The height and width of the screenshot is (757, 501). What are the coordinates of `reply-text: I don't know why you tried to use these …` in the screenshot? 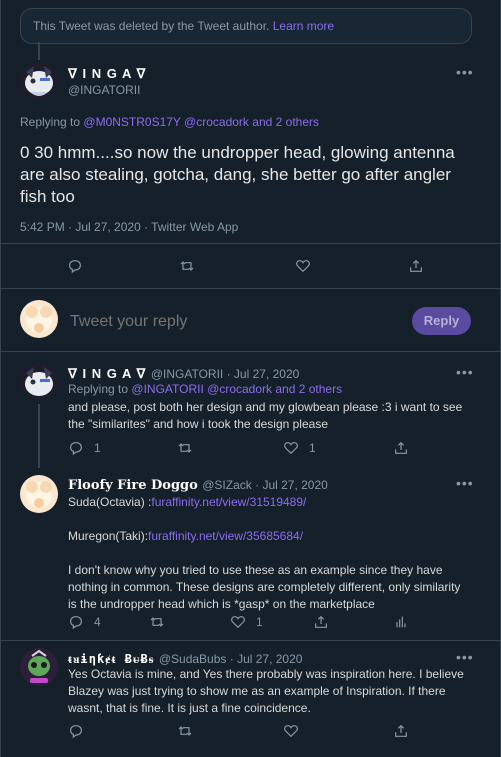 It's located at (264, 587).